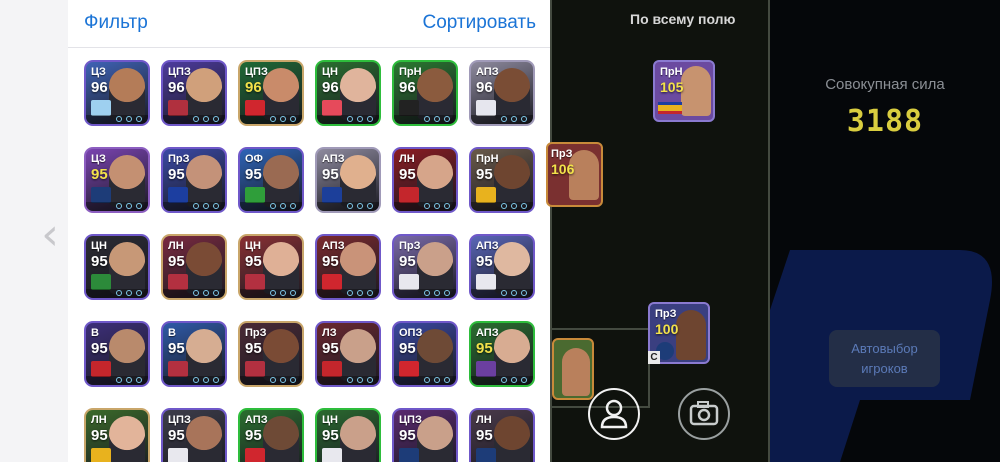  I want to click on player-card-body: ОФ 95, so click(271, 180).